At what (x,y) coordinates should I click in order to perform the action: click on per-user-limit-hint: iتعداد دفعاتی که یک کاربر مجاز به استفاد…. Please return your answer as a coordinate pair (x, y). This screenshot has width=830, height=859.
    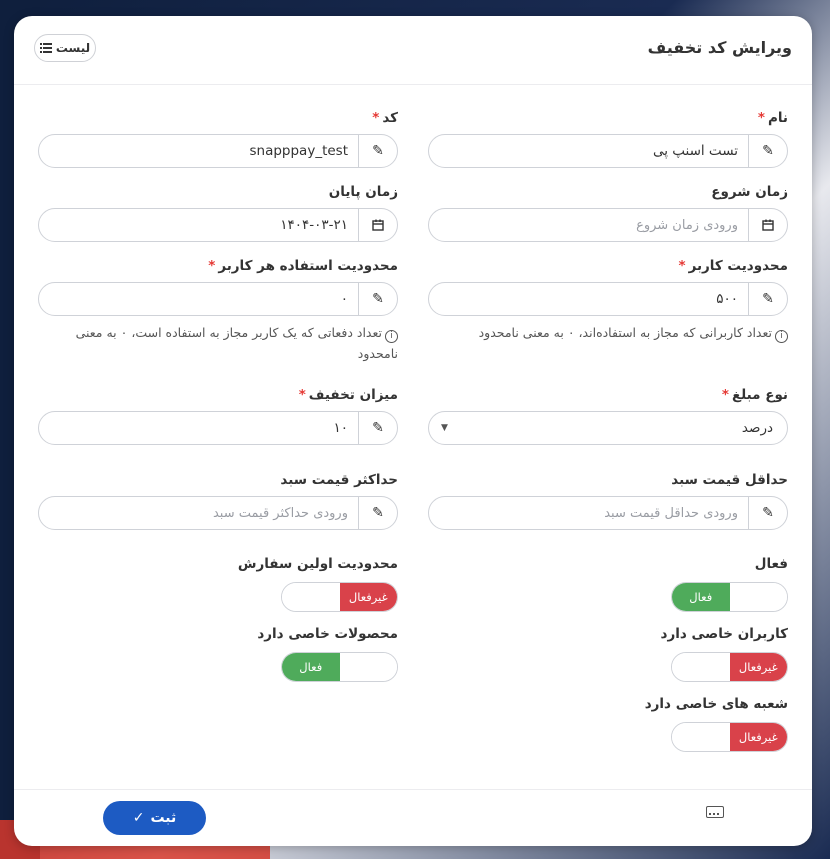
    Looking at the image, I should click on (236, 343).